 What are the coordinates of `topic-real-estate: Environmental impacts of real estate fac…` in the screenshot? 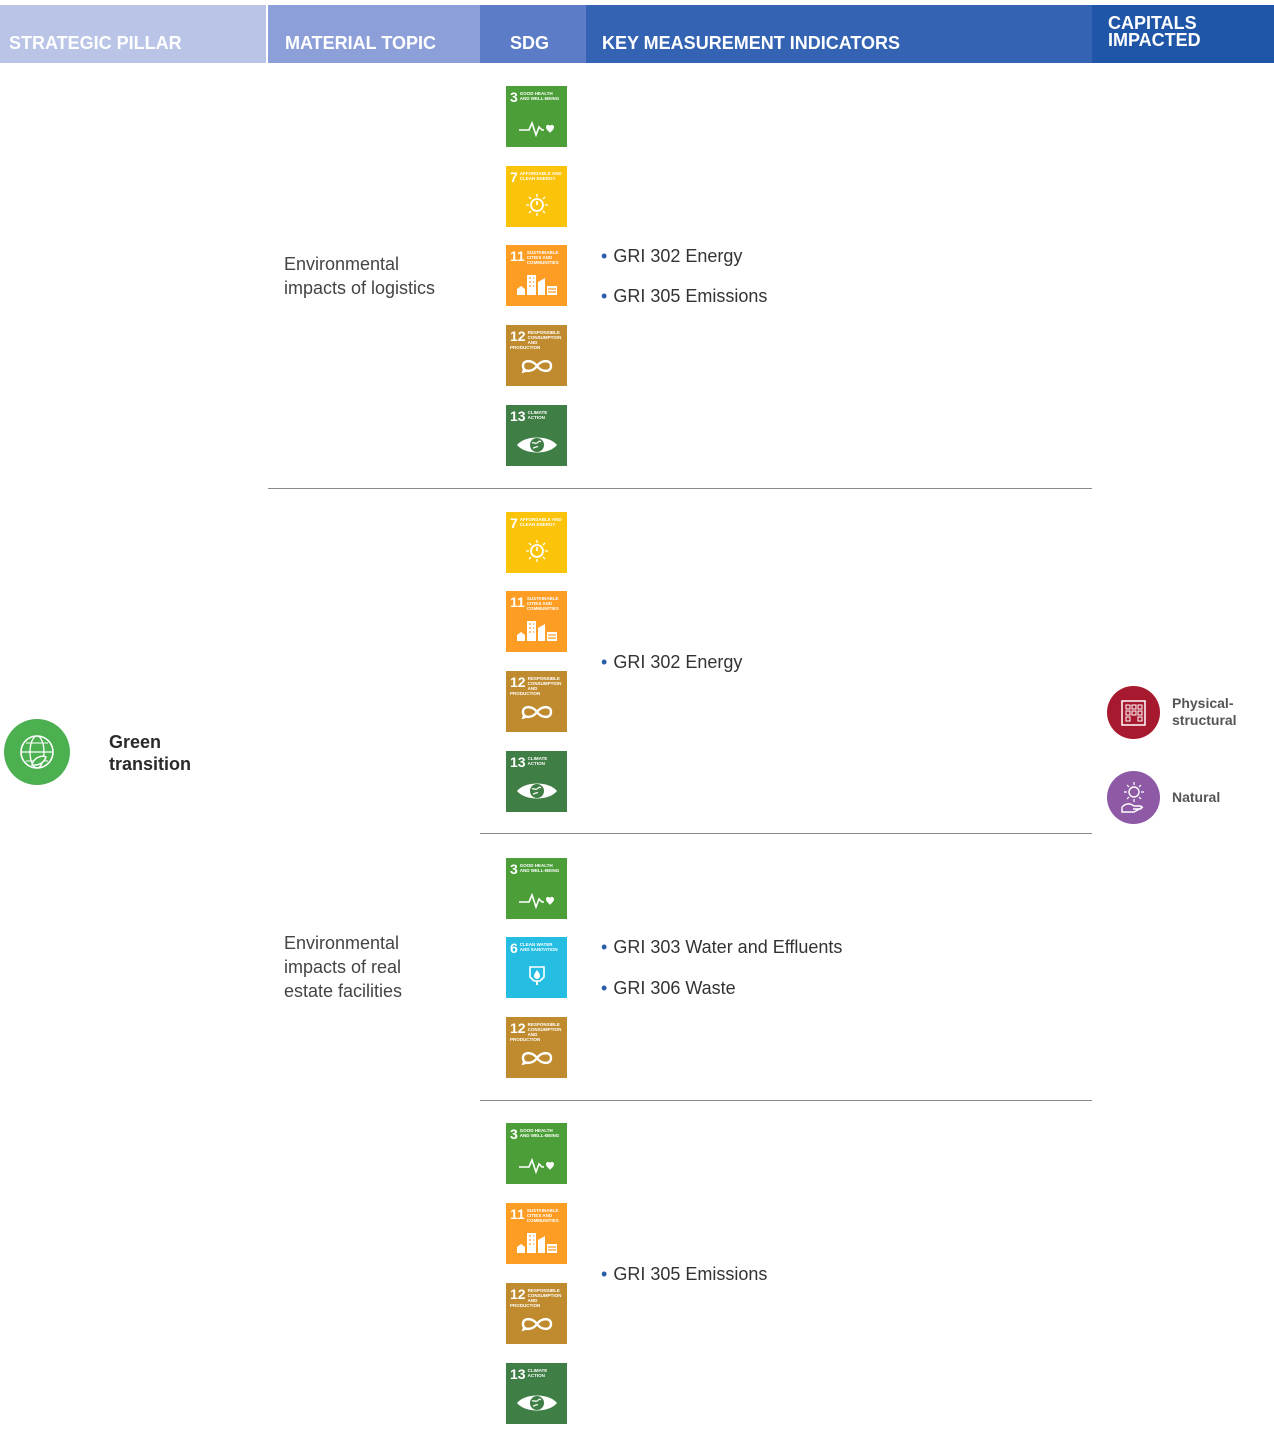 It's located at (343, 967).